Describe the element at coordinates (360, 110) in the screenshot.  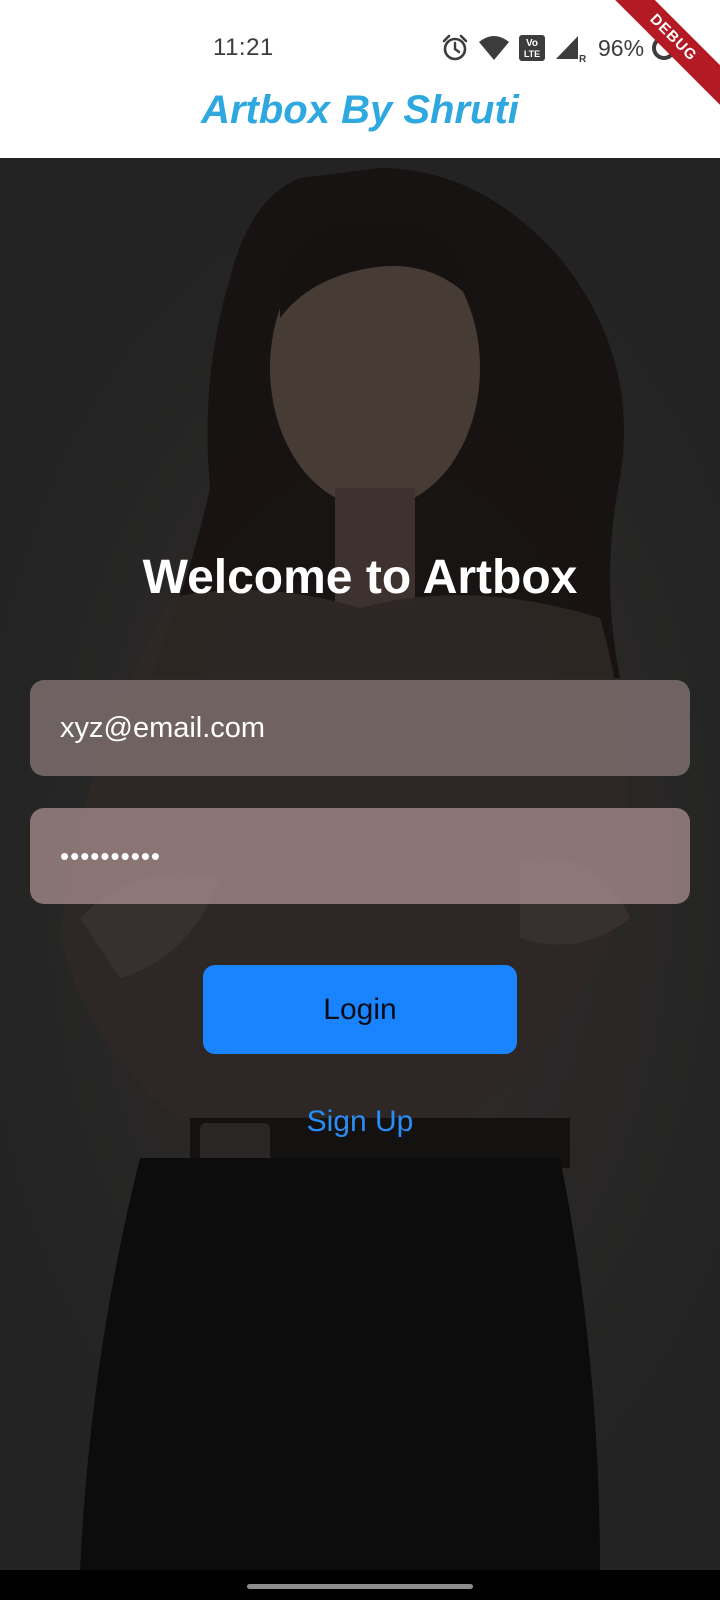
I see `app-title: Artbox By Shruti` at that location.